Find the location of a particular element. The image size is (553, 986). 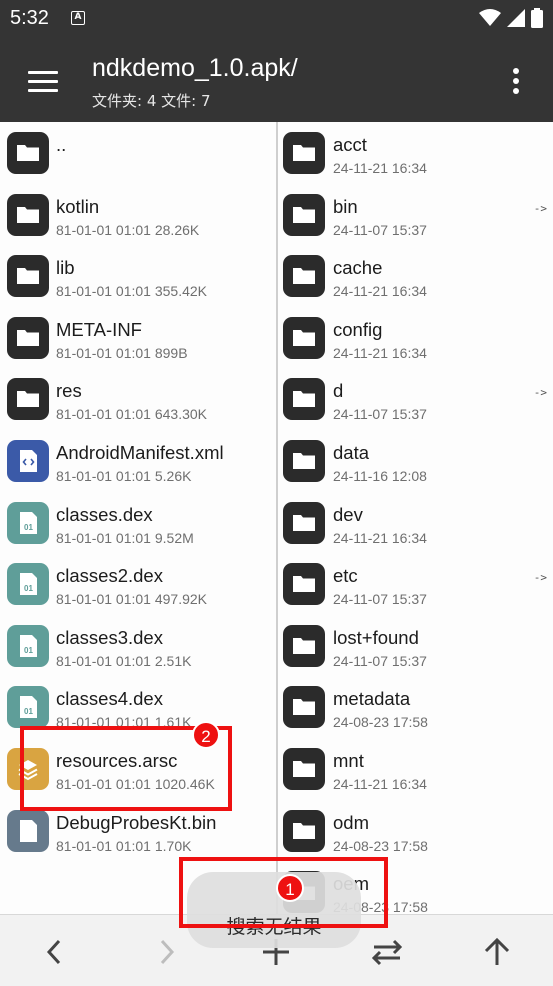

signal-icon is located at coordinates (516, 18).